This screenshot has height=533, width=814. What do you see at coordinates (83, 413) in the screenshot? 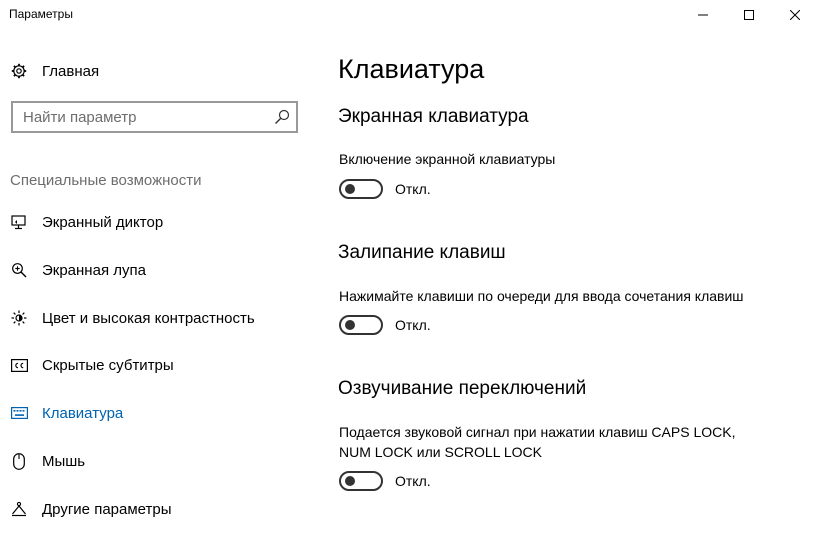
I see `sidebar-item-label: Клавиатура` at bounding box center [83, 413].